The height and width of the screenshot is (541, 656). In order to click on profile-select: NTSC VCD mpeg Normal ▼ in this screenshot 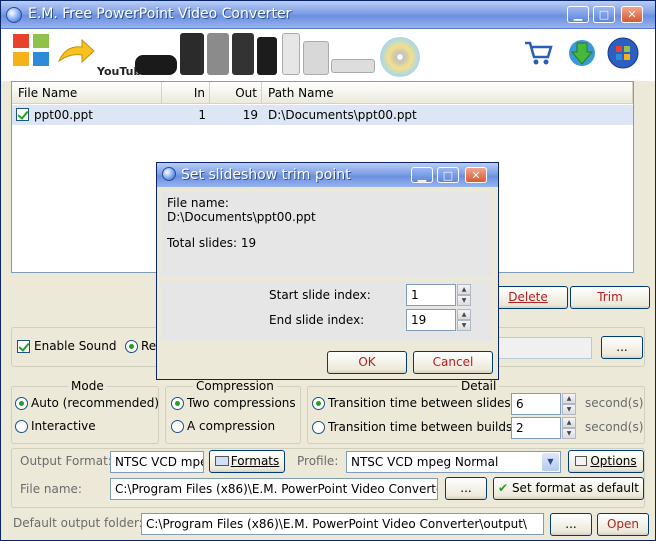, I will do `click(453, 462)`.